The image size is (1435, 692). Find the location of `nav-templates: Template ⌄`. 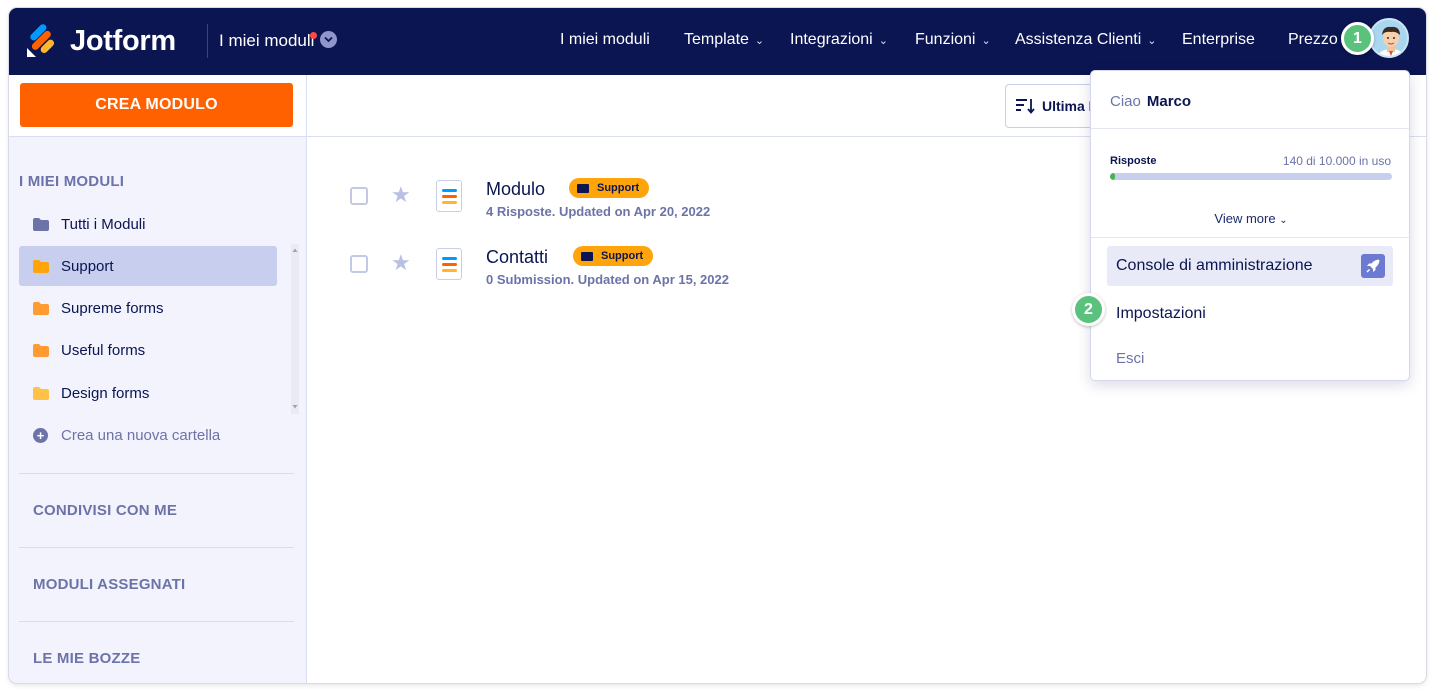

nav-templates: Template ⌄ is located at coordinates (724, 40).